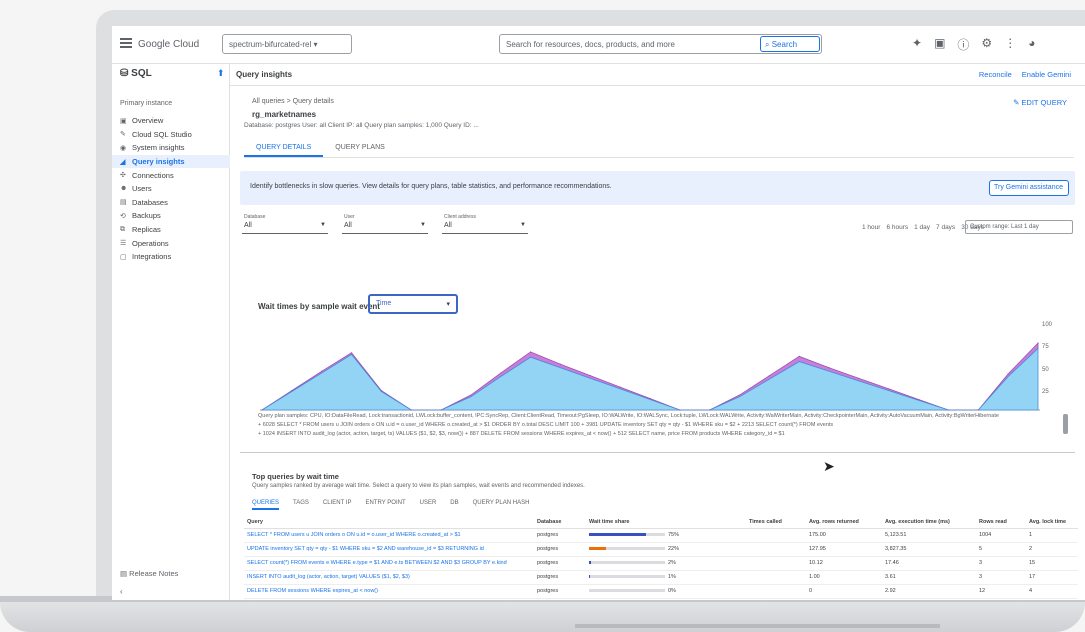 The width and height of the screenshot is (1085, 632). I want to click on tab-query-plans: QUERY PLANS, so click(360, 148).